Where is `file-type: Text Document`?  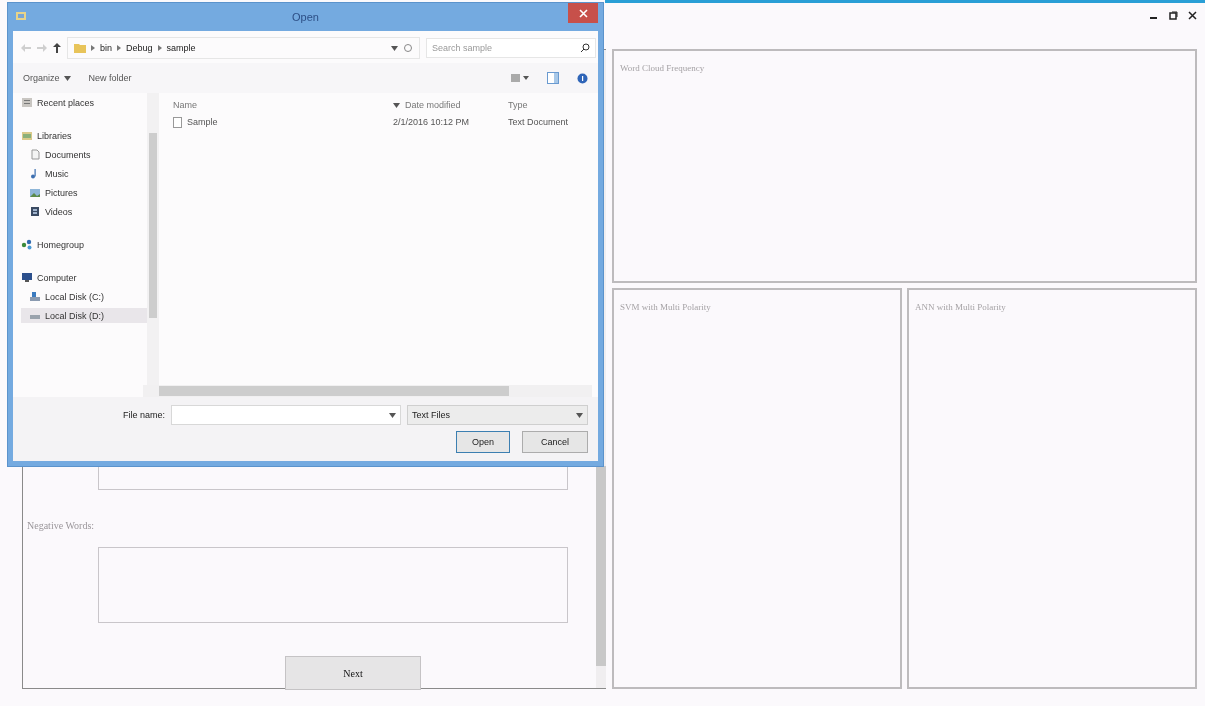 file-type: Text Document is located at coordinates (539, 122).